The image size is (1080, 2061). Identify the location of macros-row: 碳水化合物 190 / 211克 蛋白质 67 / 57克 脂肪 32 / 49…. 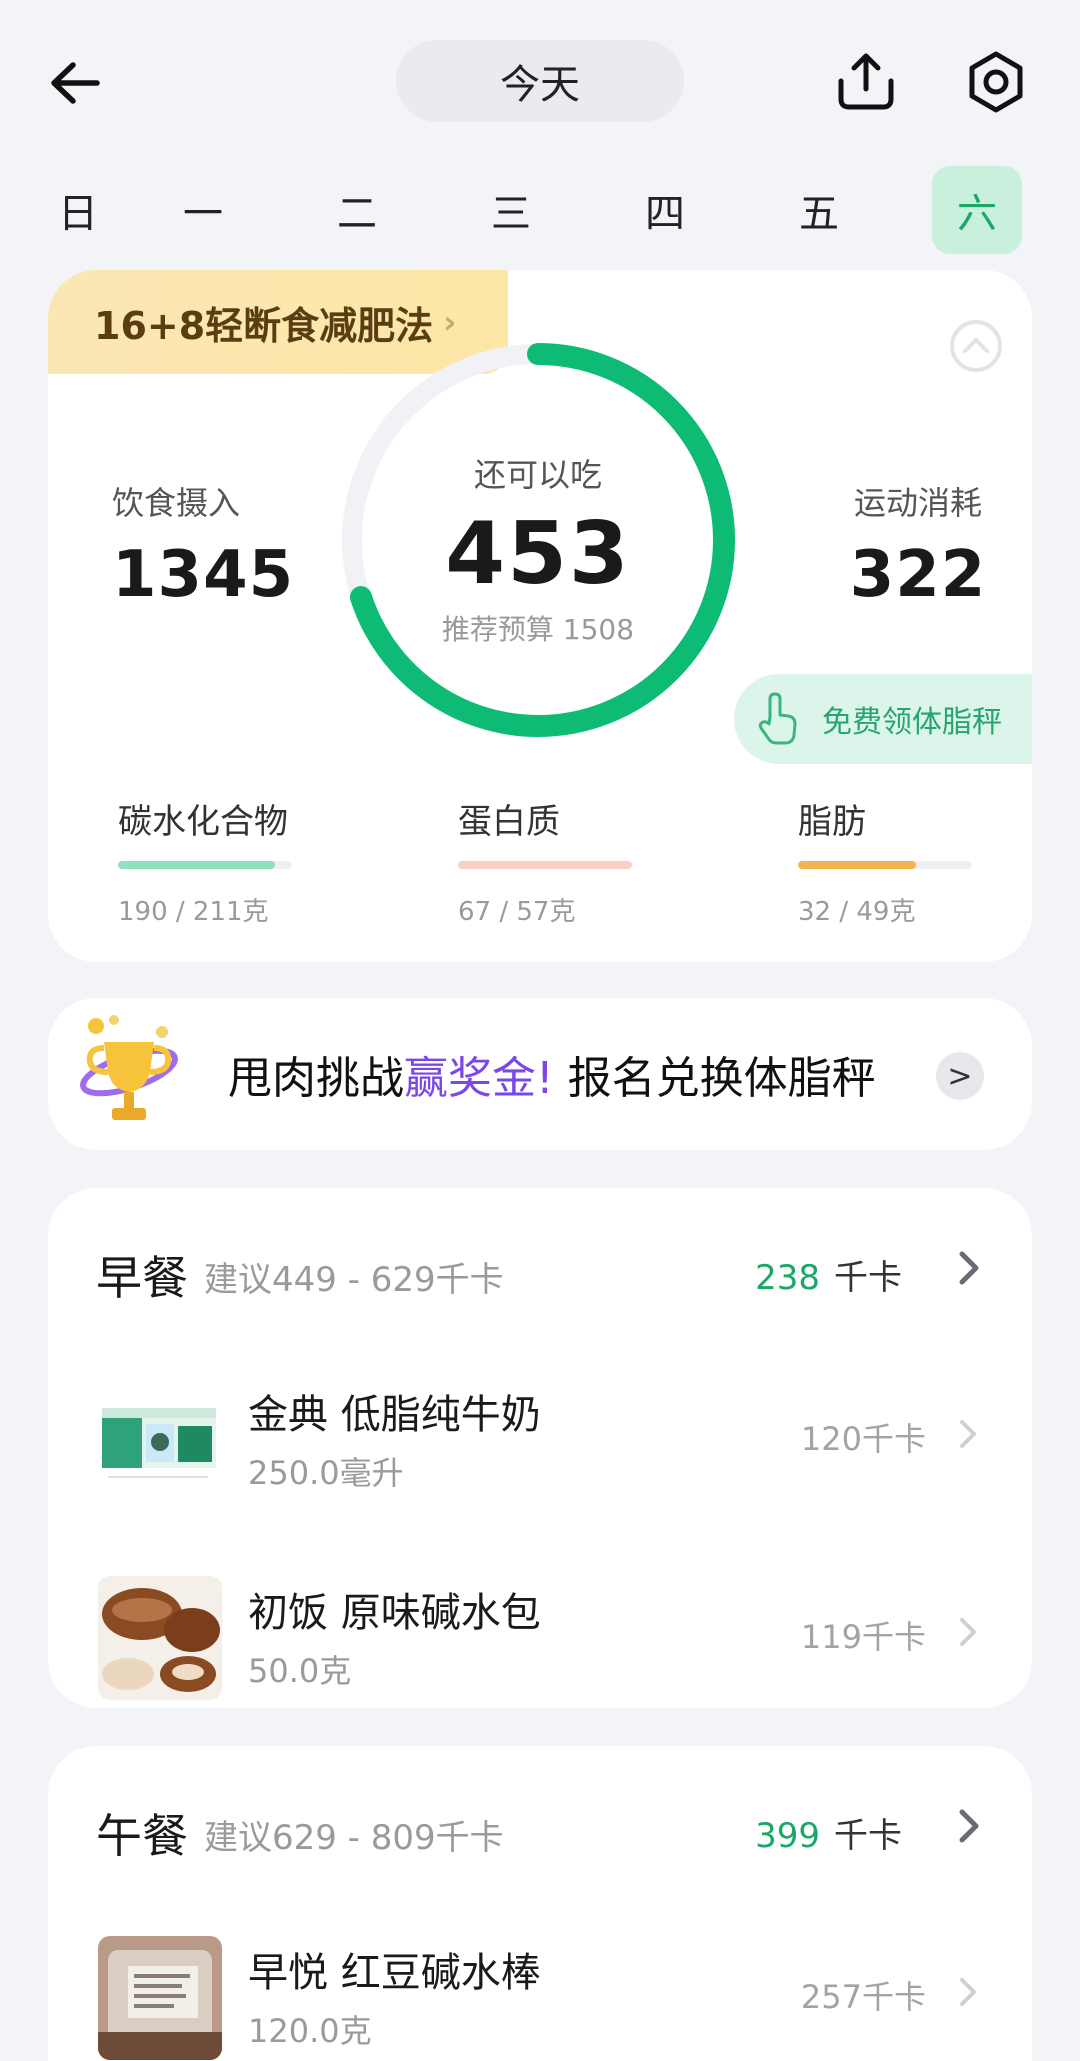
(558, 861).